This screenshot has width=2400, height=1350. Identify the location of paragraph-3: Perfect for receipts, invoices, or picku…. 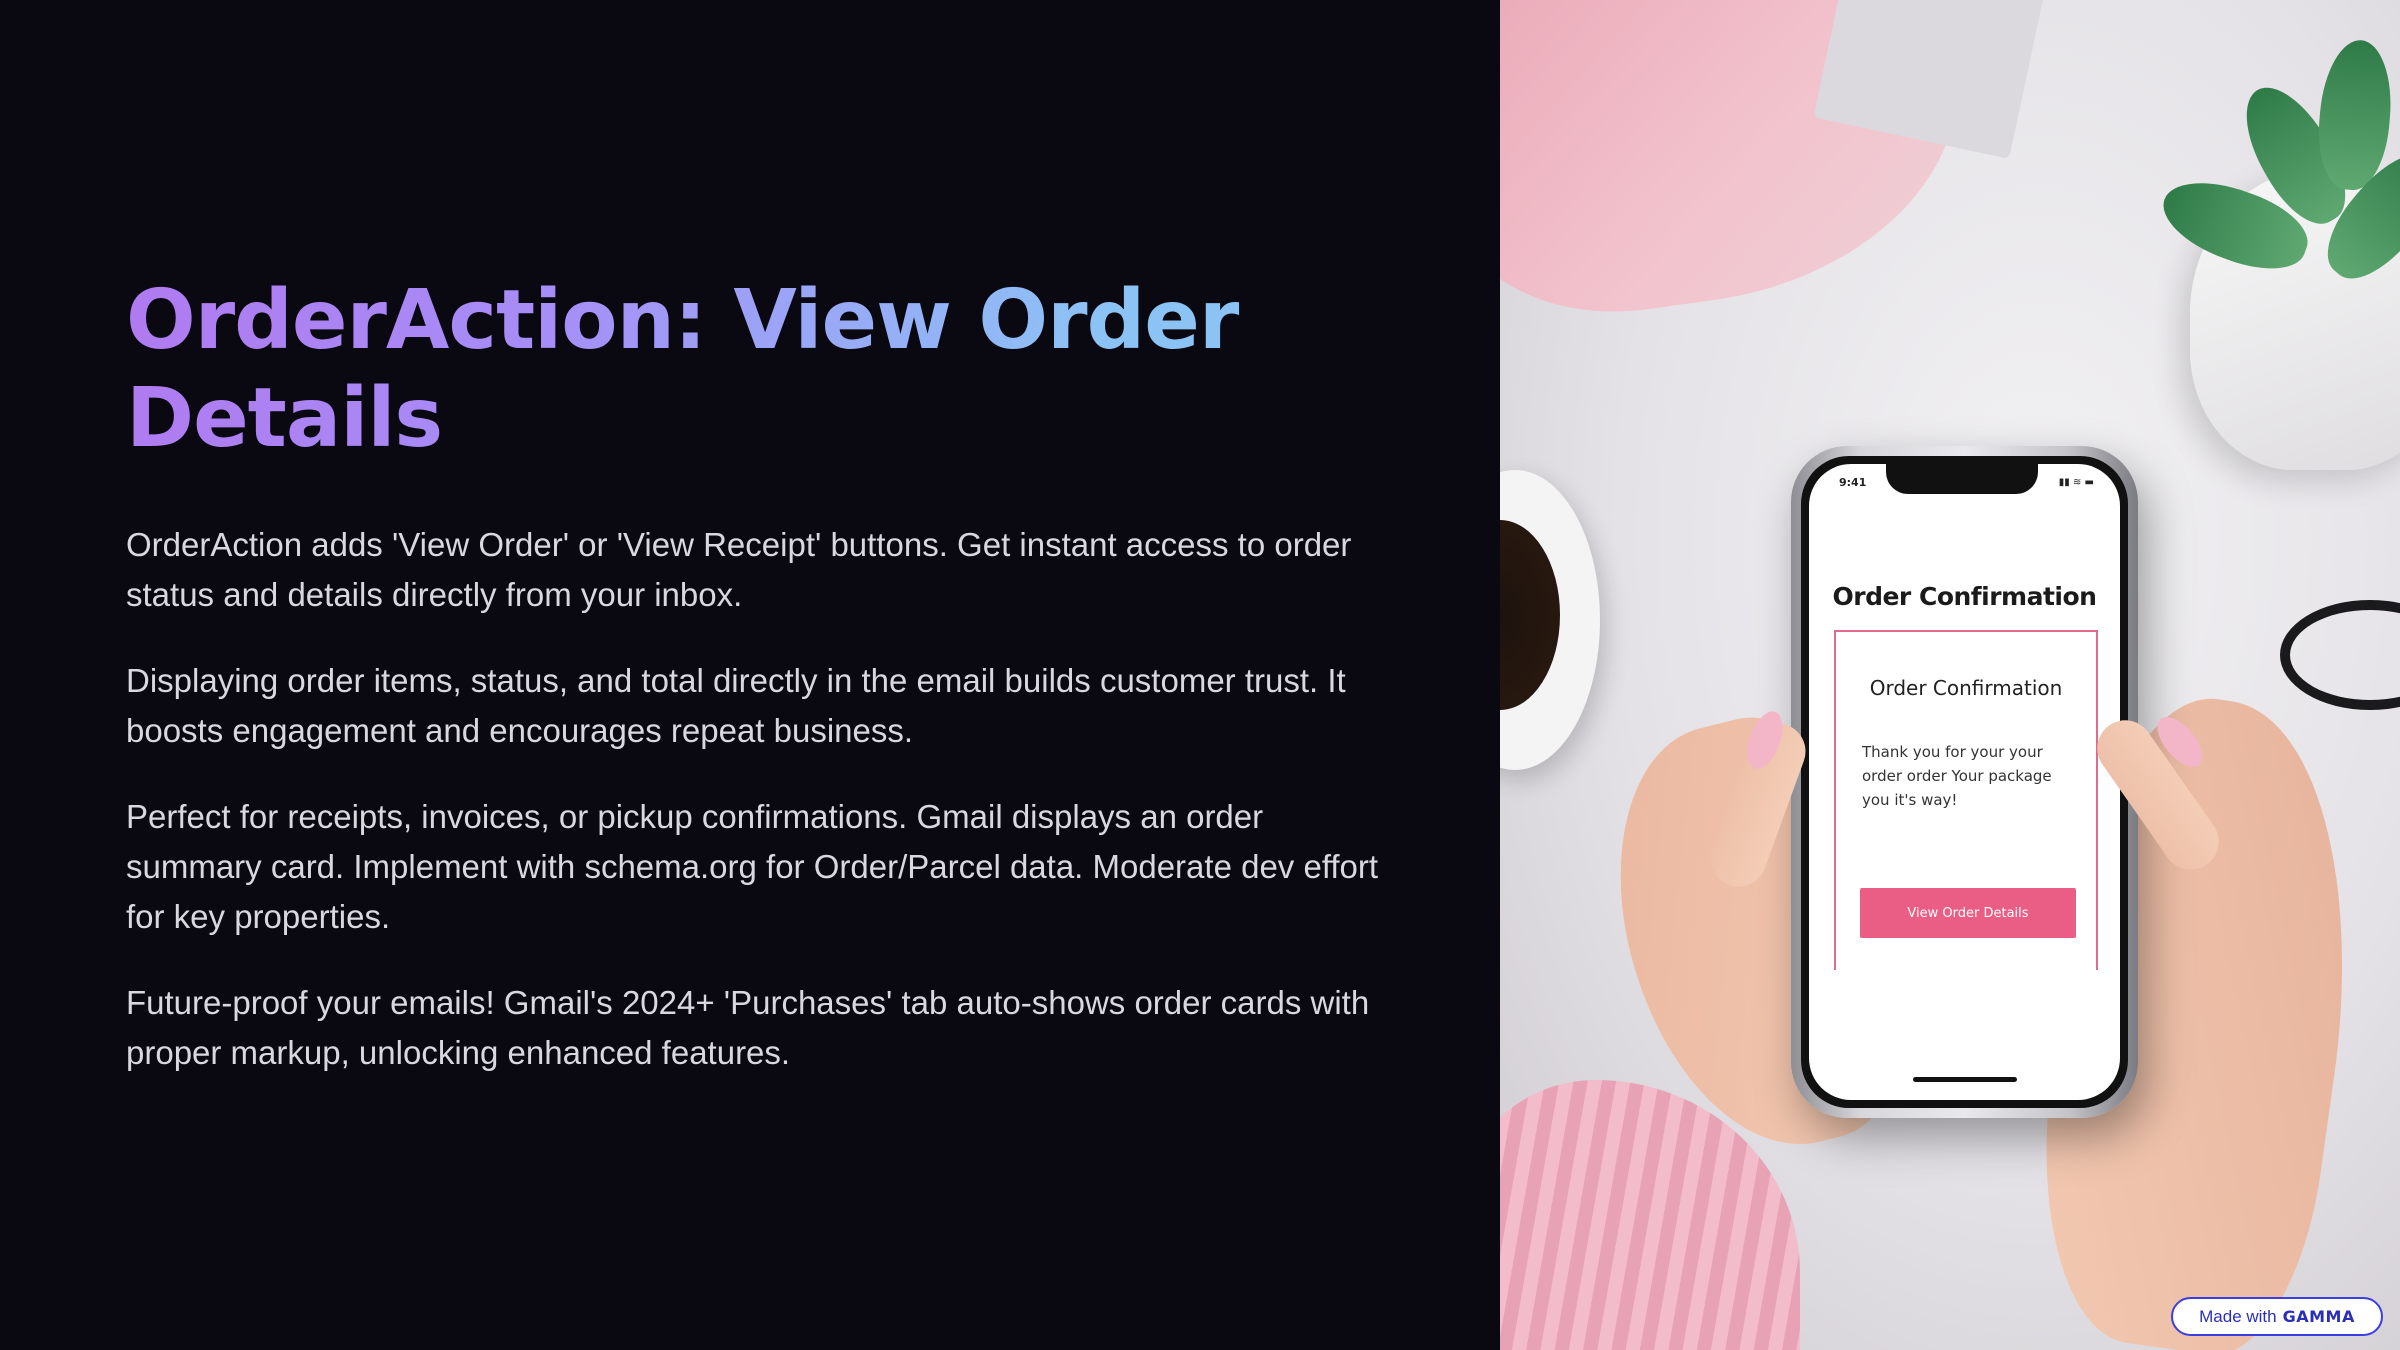
(752, 866).